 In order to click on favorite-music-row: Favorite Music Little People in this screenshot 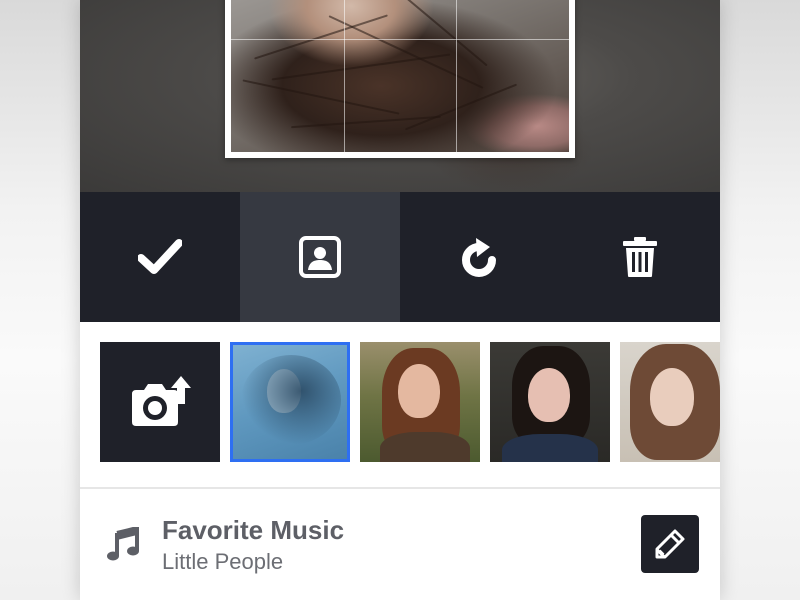, I will do `click(400, 544)`.